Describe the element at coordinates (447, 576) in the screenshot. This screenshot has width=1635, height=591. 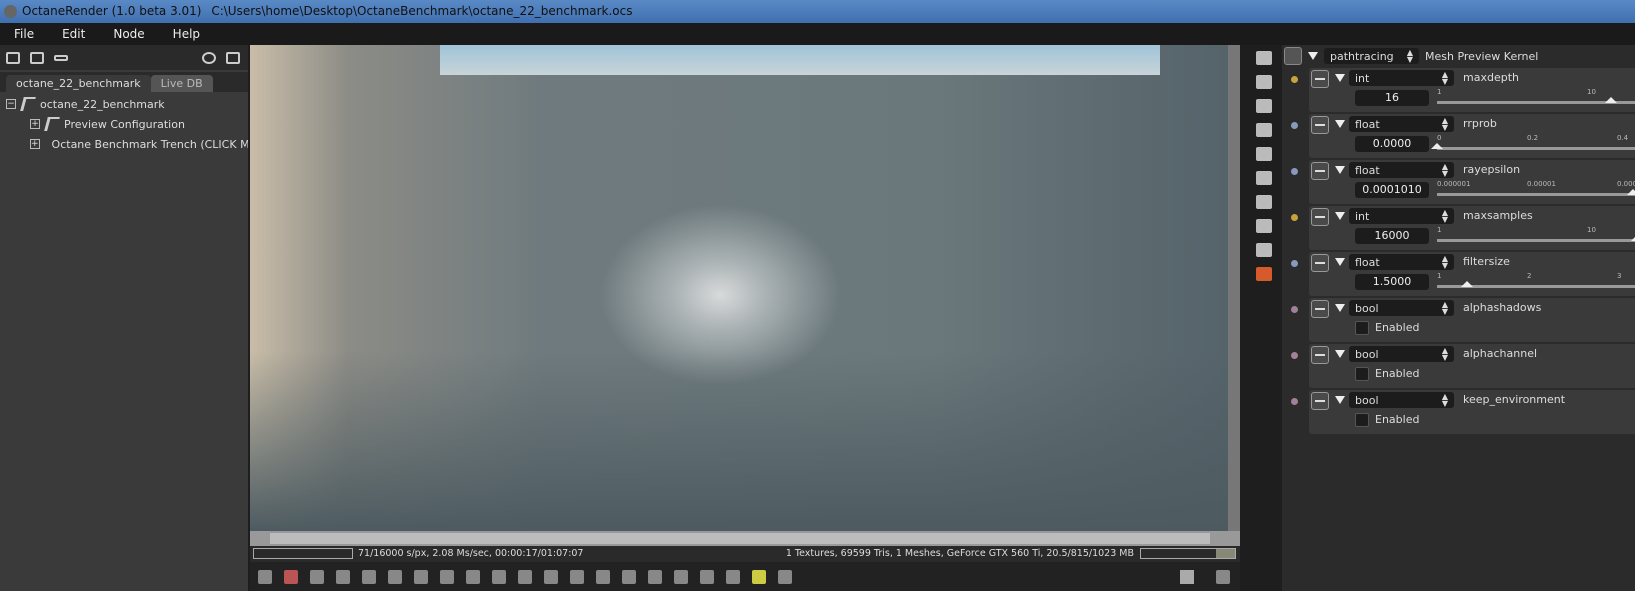
I see `region-icon` at that location.